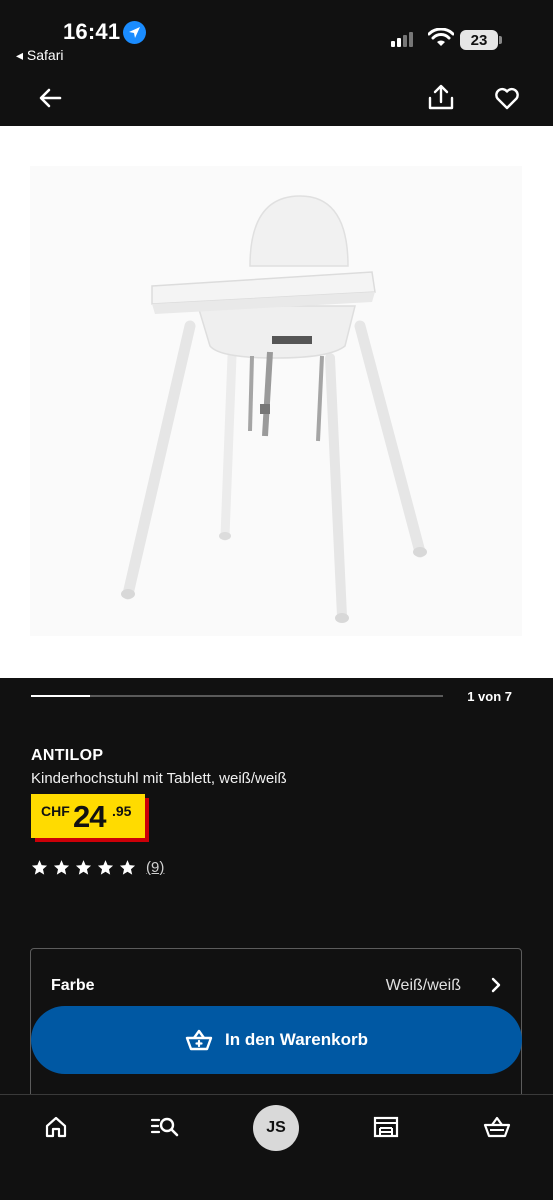  Describe the element at coordinates (441, 97) in the screenshot. I see `share-icon` at that location.